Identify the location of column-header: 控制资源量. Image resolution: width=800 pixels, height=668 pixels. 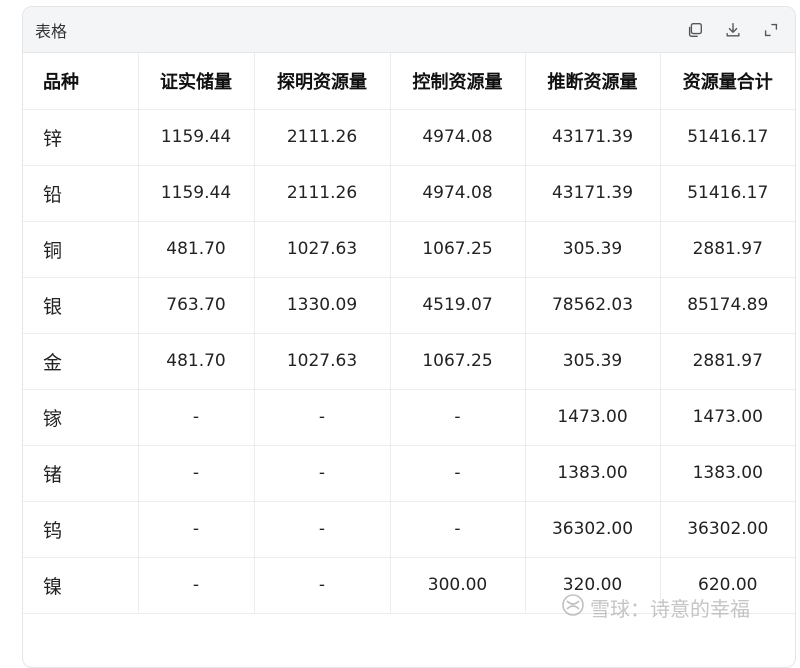
(458, 81).